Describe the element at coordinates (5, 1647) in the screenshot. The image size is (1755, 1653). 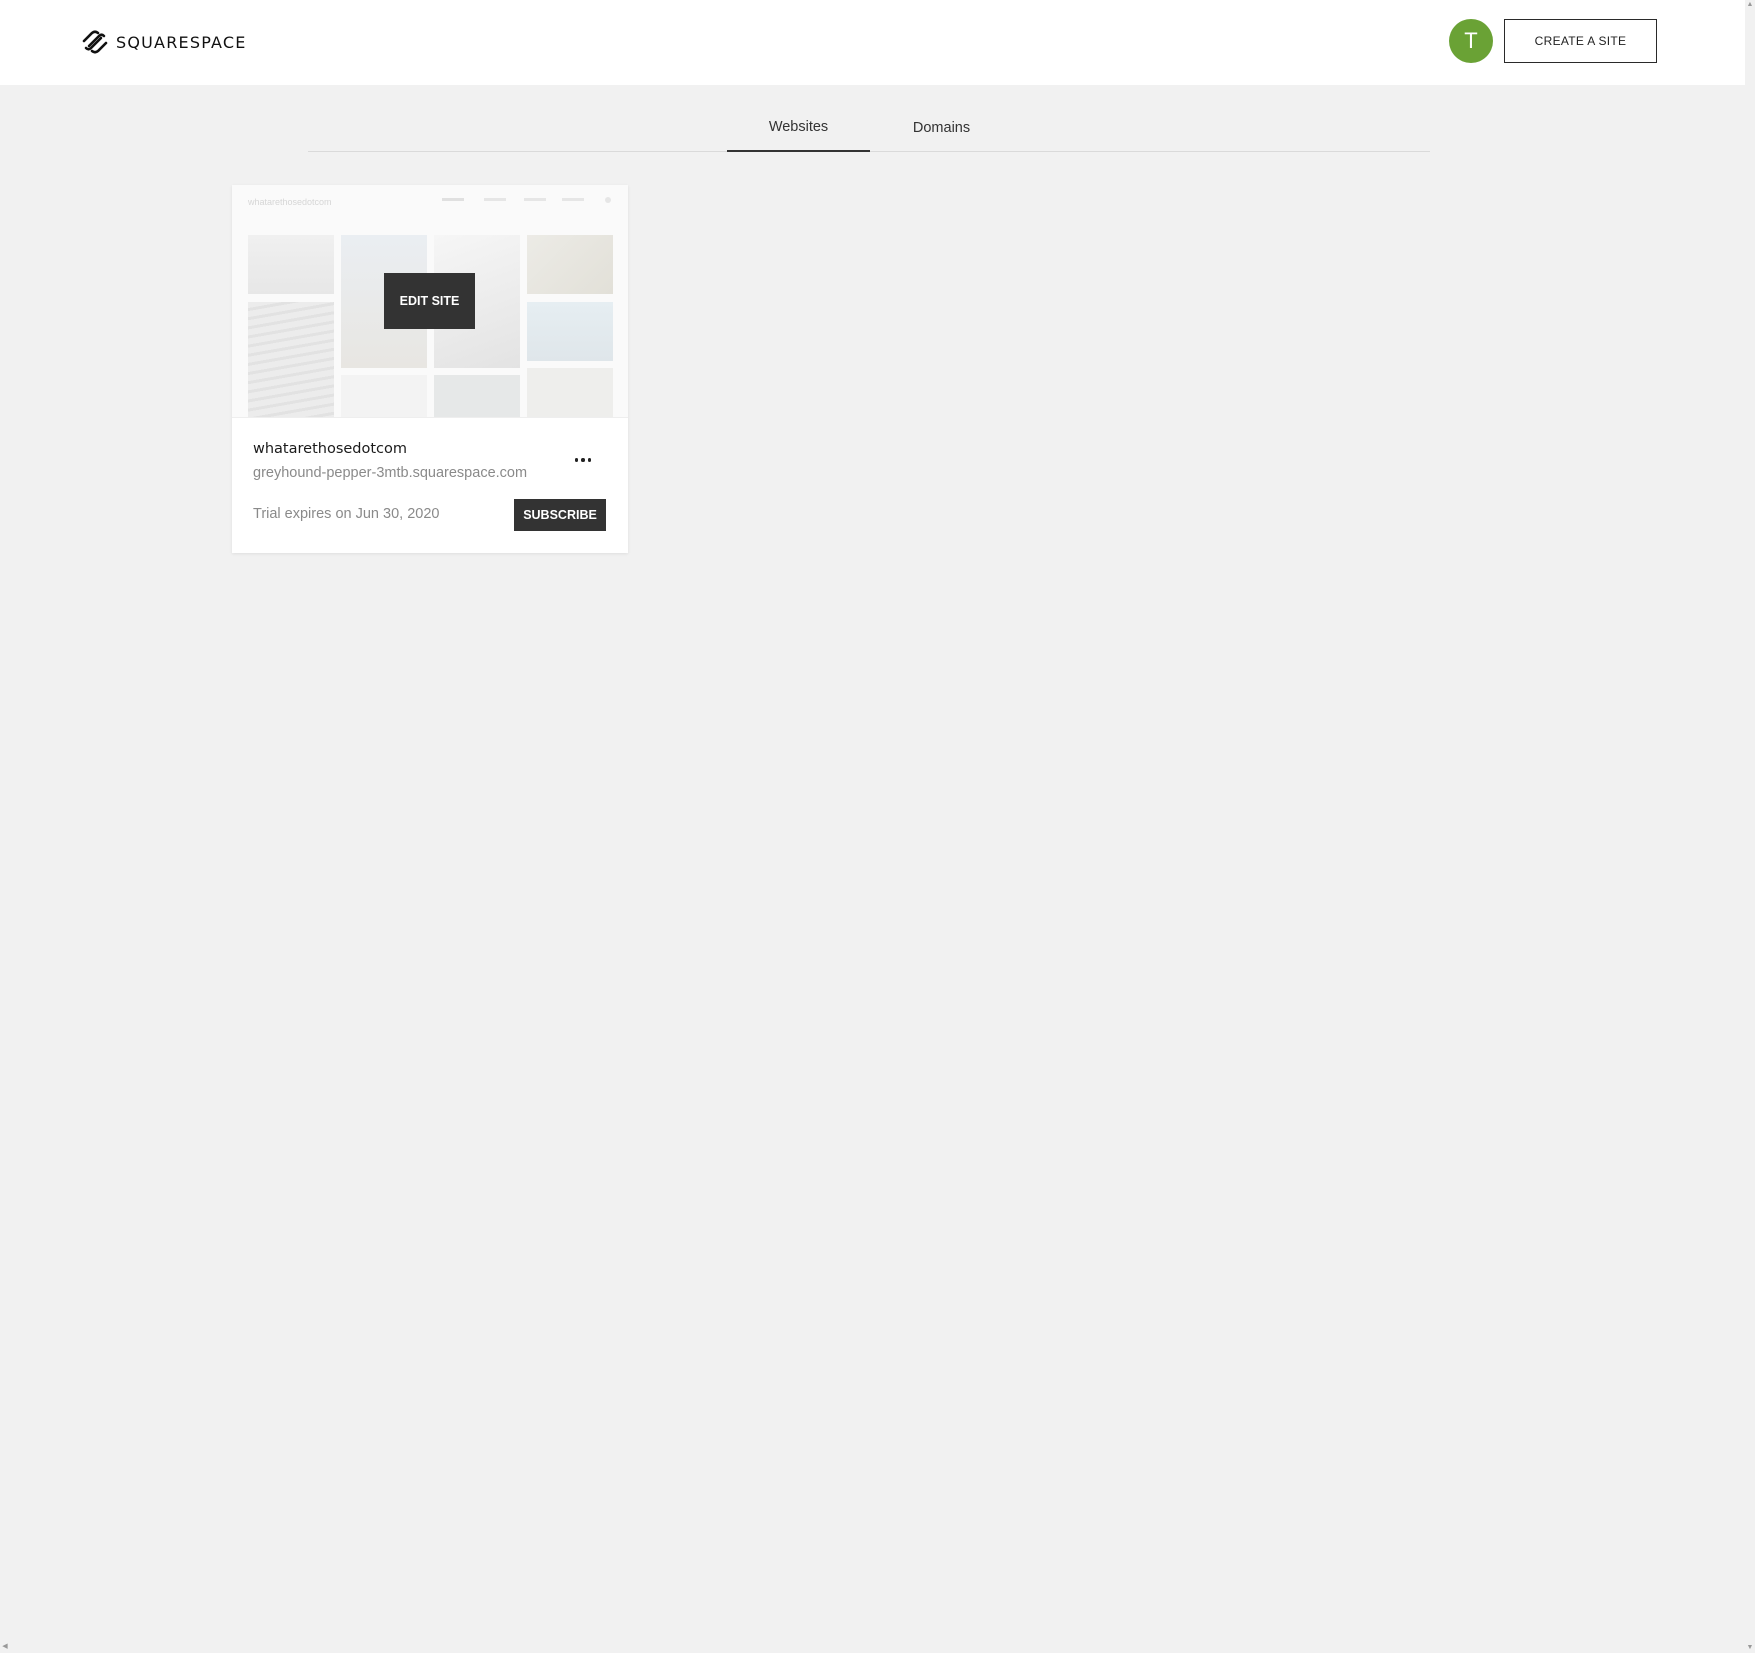
I see `scroll-left-arrow-icon: ◀` at that location.